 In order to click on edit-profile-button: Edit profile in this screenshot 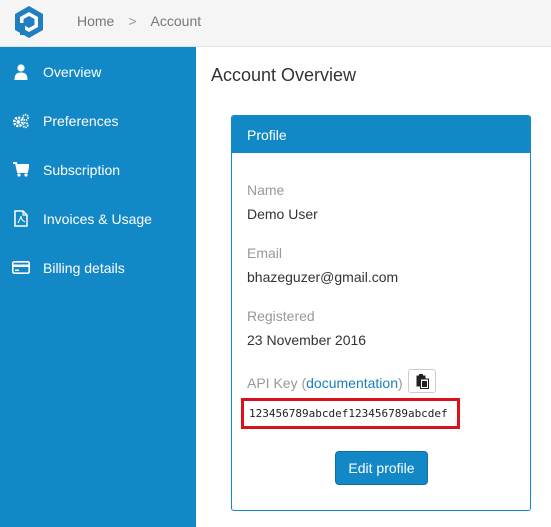, I will do `click(381, 468)`.